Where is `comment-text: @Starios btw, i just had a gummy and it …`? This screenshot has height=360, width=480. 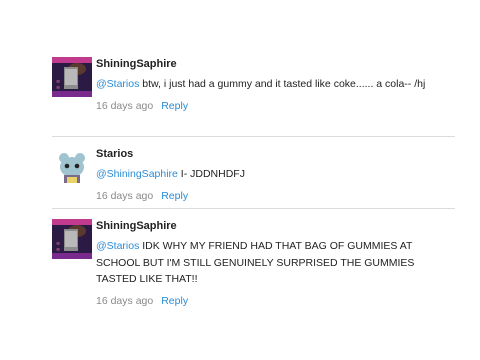 comment-text: @Starios btw, i just had a gummy and it … is located at coordinates (276, 84).